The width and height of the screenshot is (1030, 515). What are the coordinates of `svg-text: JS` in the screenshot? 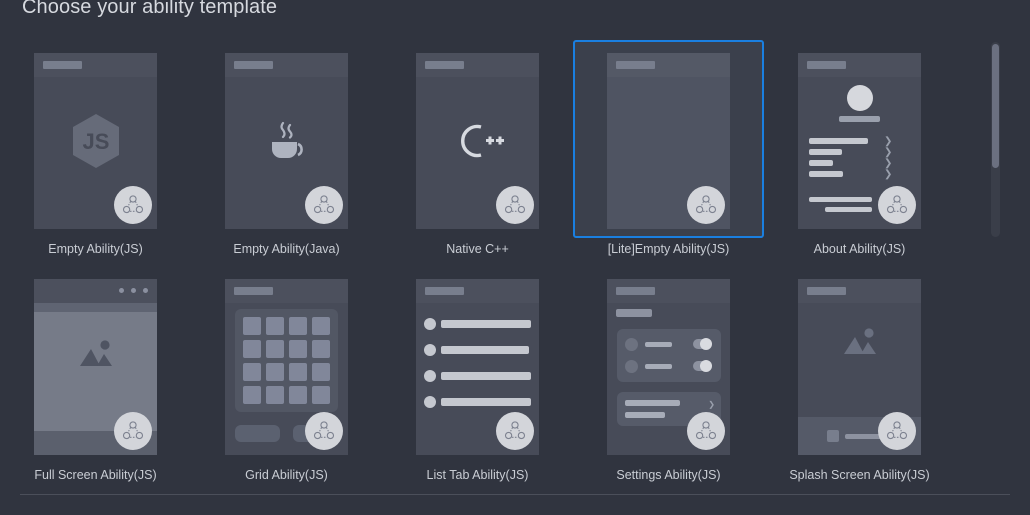 It's located at (95, 141).